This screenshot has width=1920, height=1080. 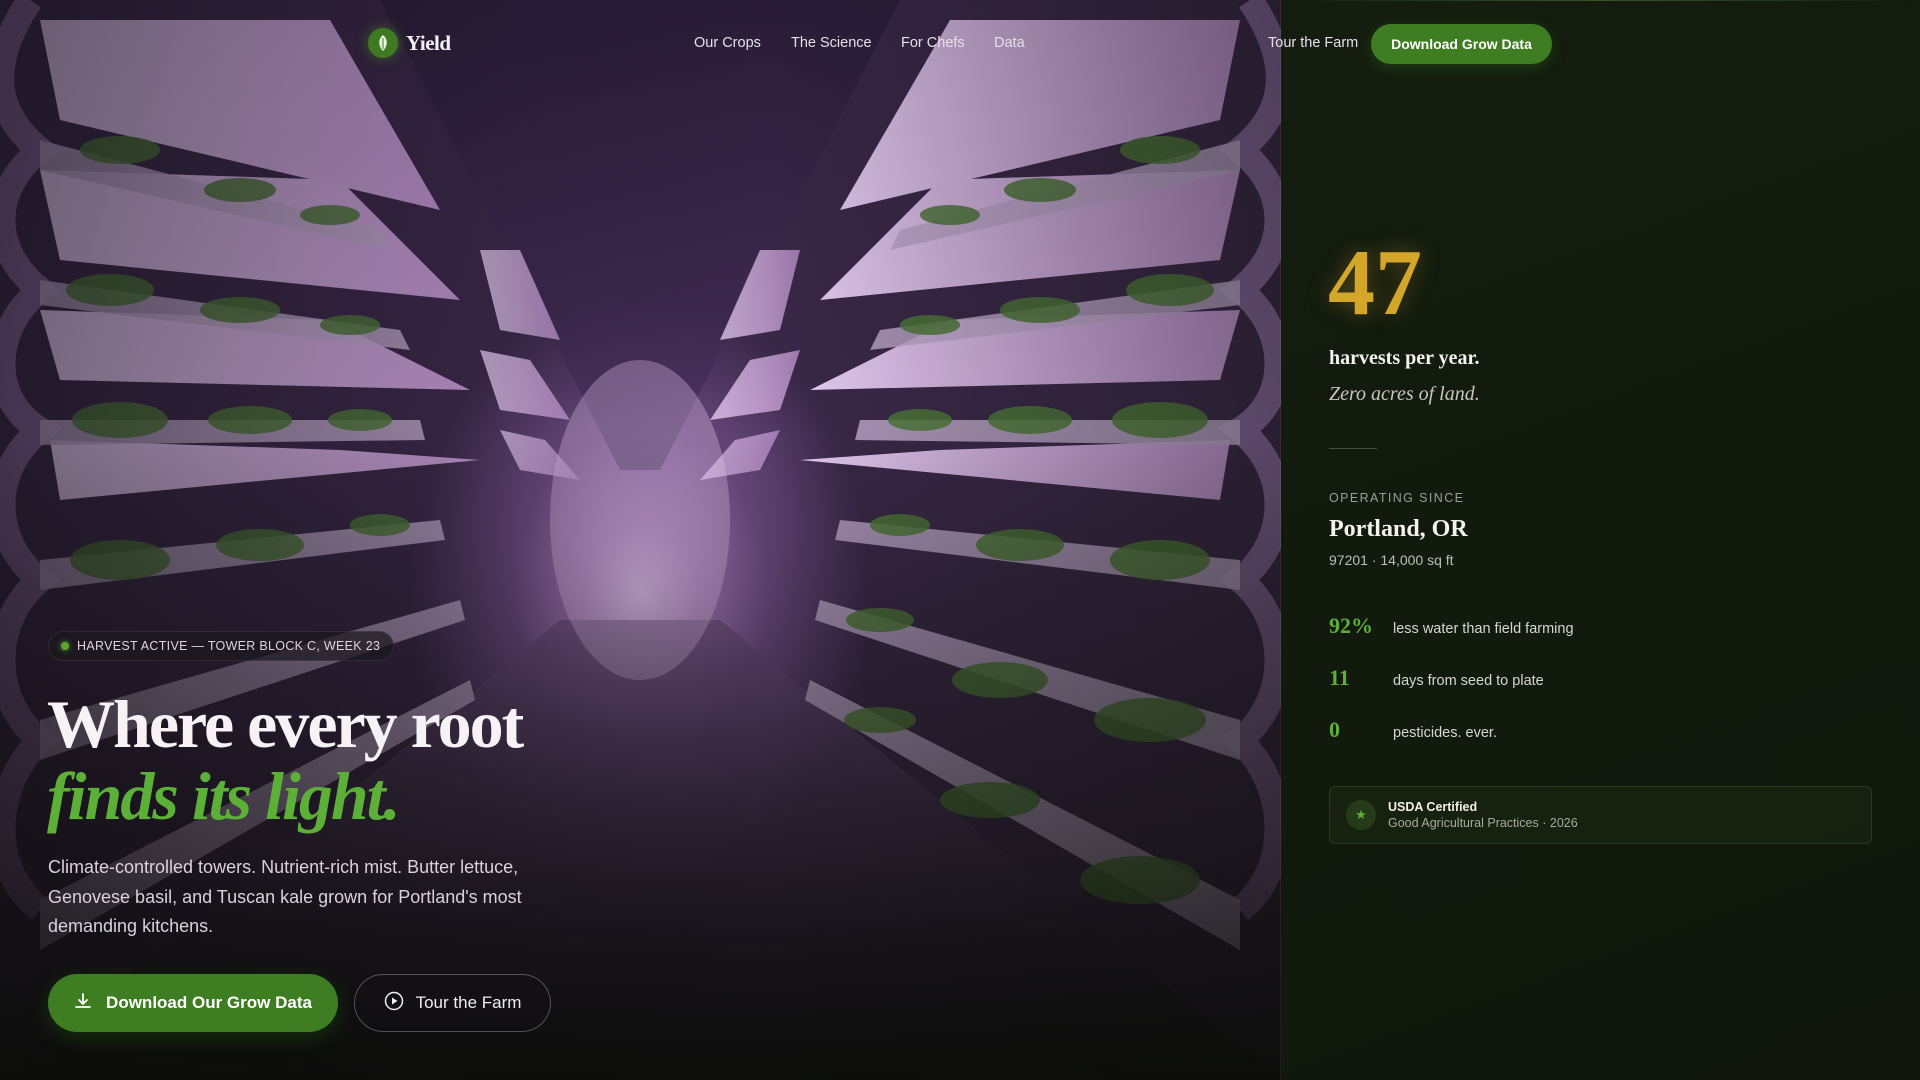 What do you see at coordinates (83, 1003) in the screenshot?
I see `download-icon` at bounding box center [83, 1003].